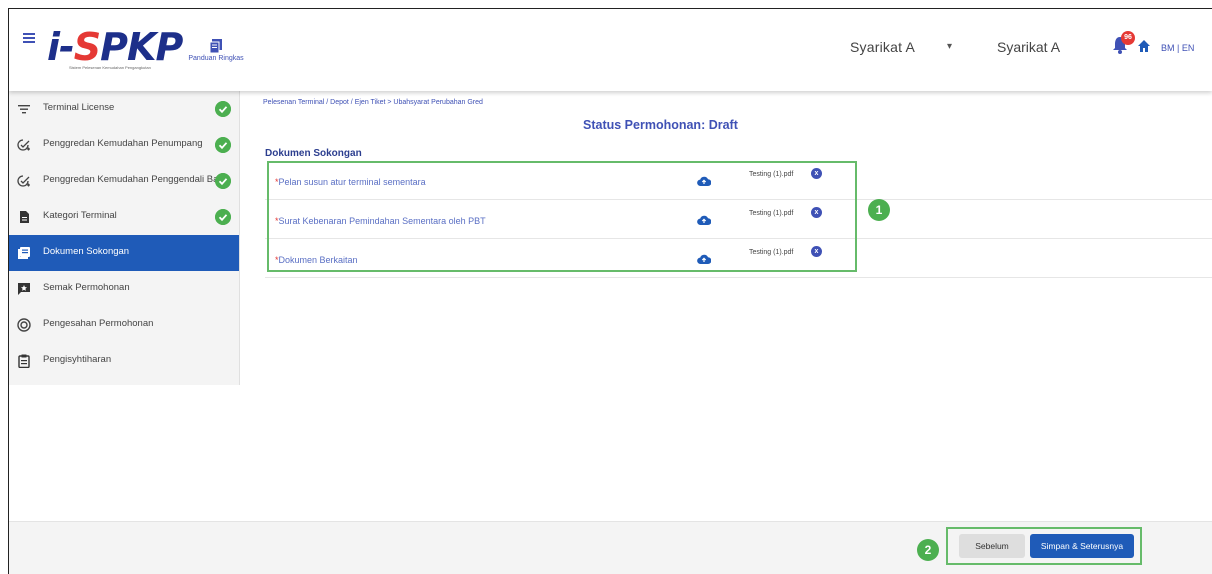 The width and height of the screenshot is (1212, 574). What do you see at coordinates (133, 179) in the screenshot?
I see `sidebar-item-label: Penggredan Kemudahan Penggendali Bas` at bounding box center [133, 179].